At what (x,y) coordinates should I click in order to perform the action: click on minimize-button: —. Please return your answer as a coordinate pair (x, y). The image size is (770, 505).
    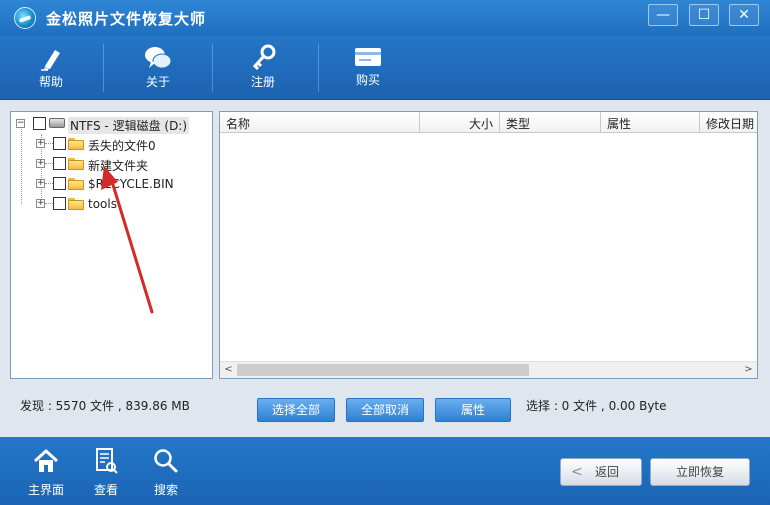
    Looking at the image, I should click on (663, 15).